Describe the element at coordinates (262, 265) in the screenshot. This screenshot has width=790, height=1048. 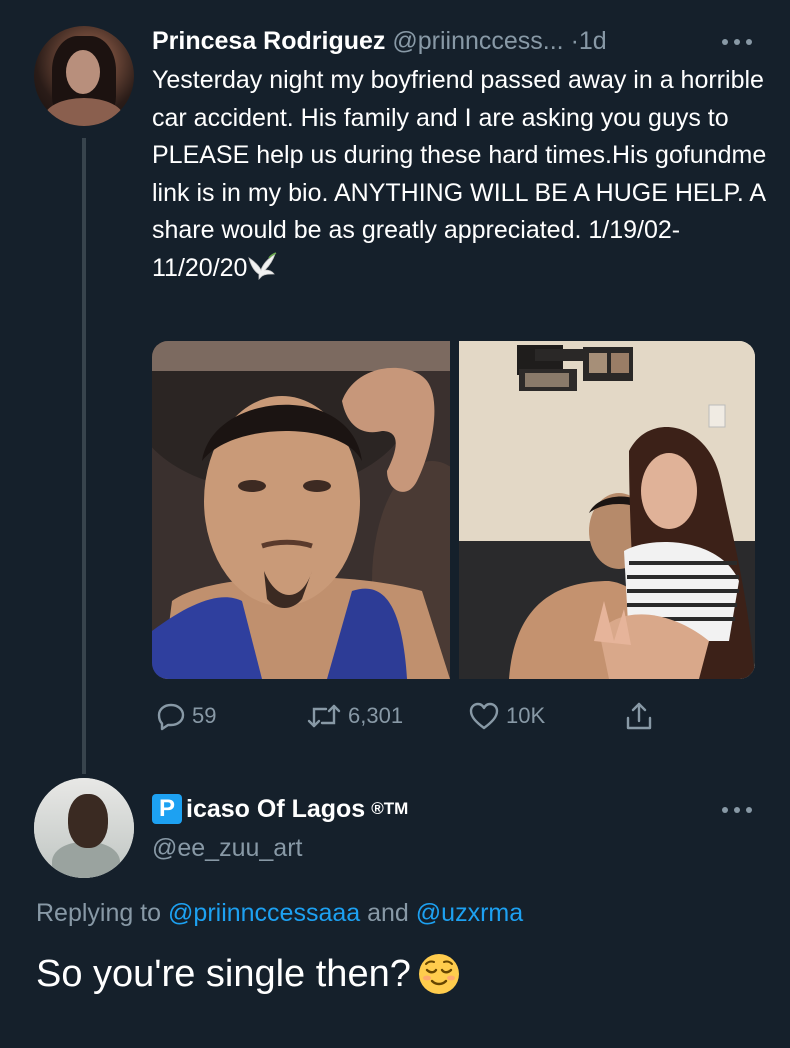
I see `dove-icon` at that location.